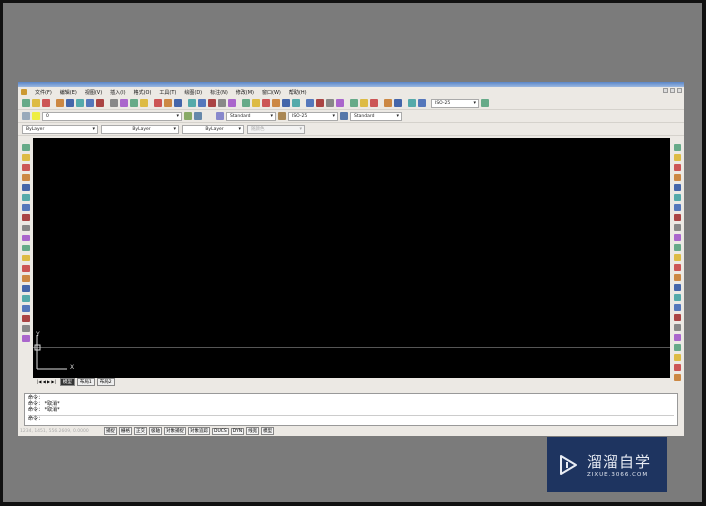 This screenshot has height=506, width=706. I want to click on layer-select: 0, so click(112, 116).